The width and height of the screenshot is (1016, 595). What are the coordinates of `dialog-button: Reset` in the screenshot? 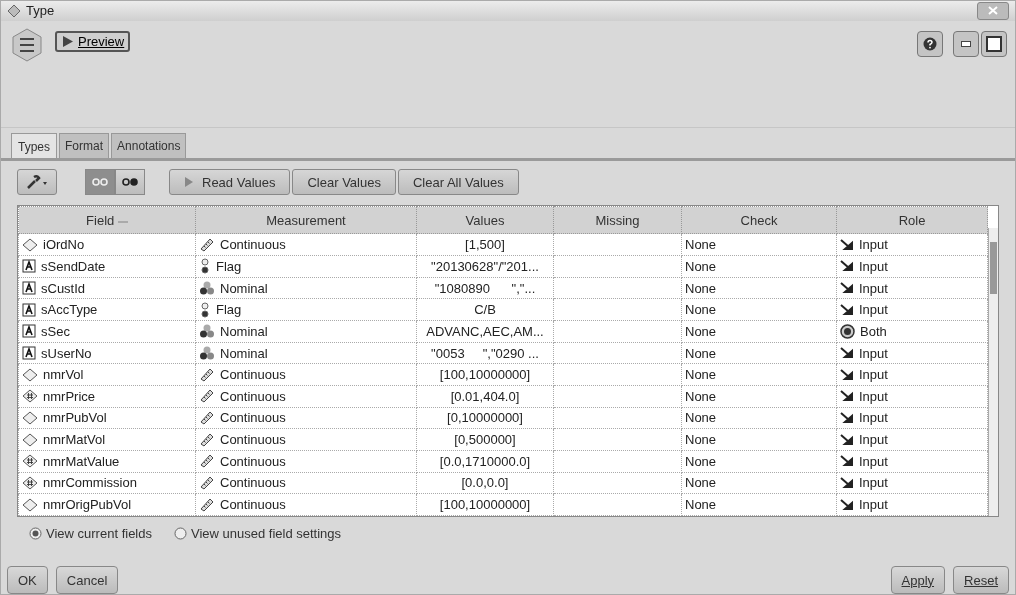 It's located at (981, 580).